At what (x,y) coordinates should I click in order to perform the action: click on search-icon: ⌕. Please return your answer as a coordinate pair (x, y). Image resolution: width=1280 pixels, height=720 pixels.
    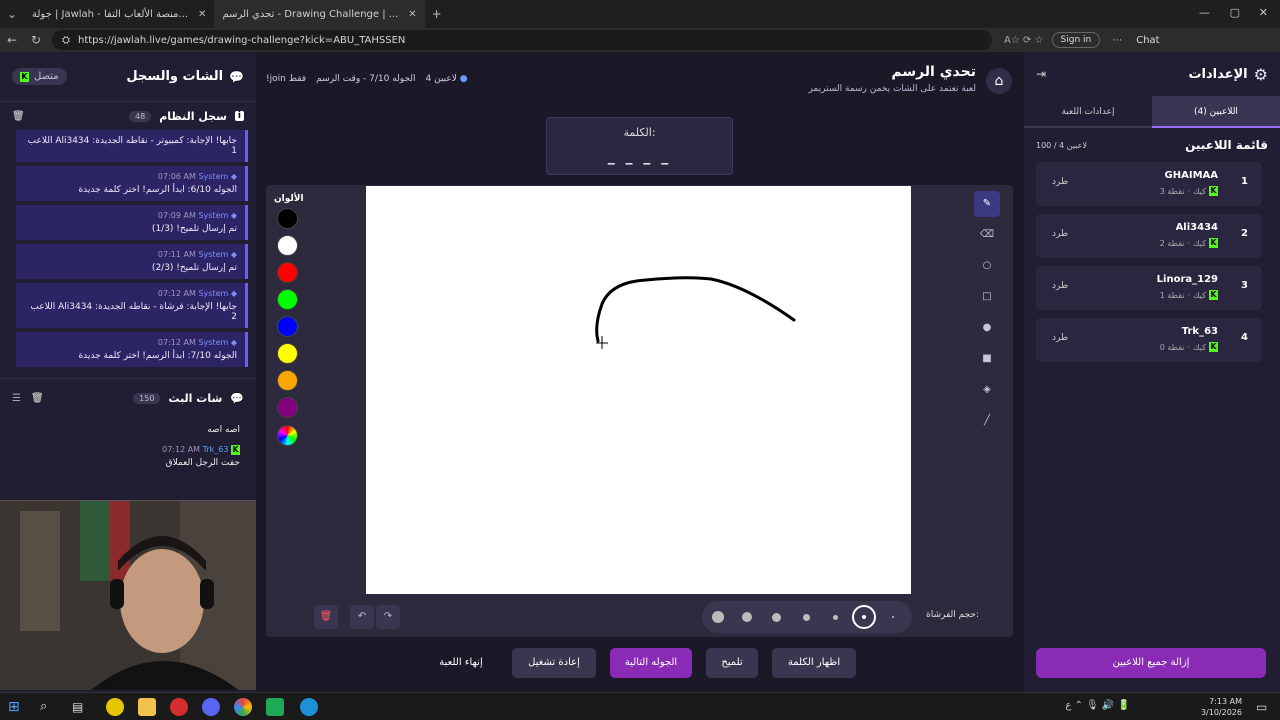
    Looking at the image, I should click on (49, 707).